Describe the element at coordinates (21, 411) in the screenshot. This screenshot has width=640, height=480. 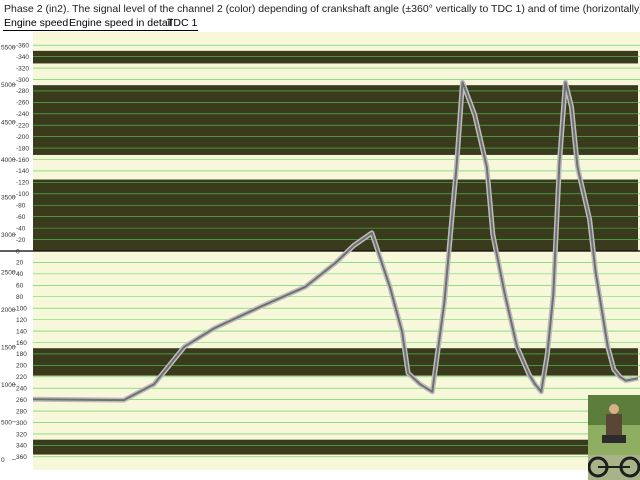
I see `right-tick-label: 280` at that location.